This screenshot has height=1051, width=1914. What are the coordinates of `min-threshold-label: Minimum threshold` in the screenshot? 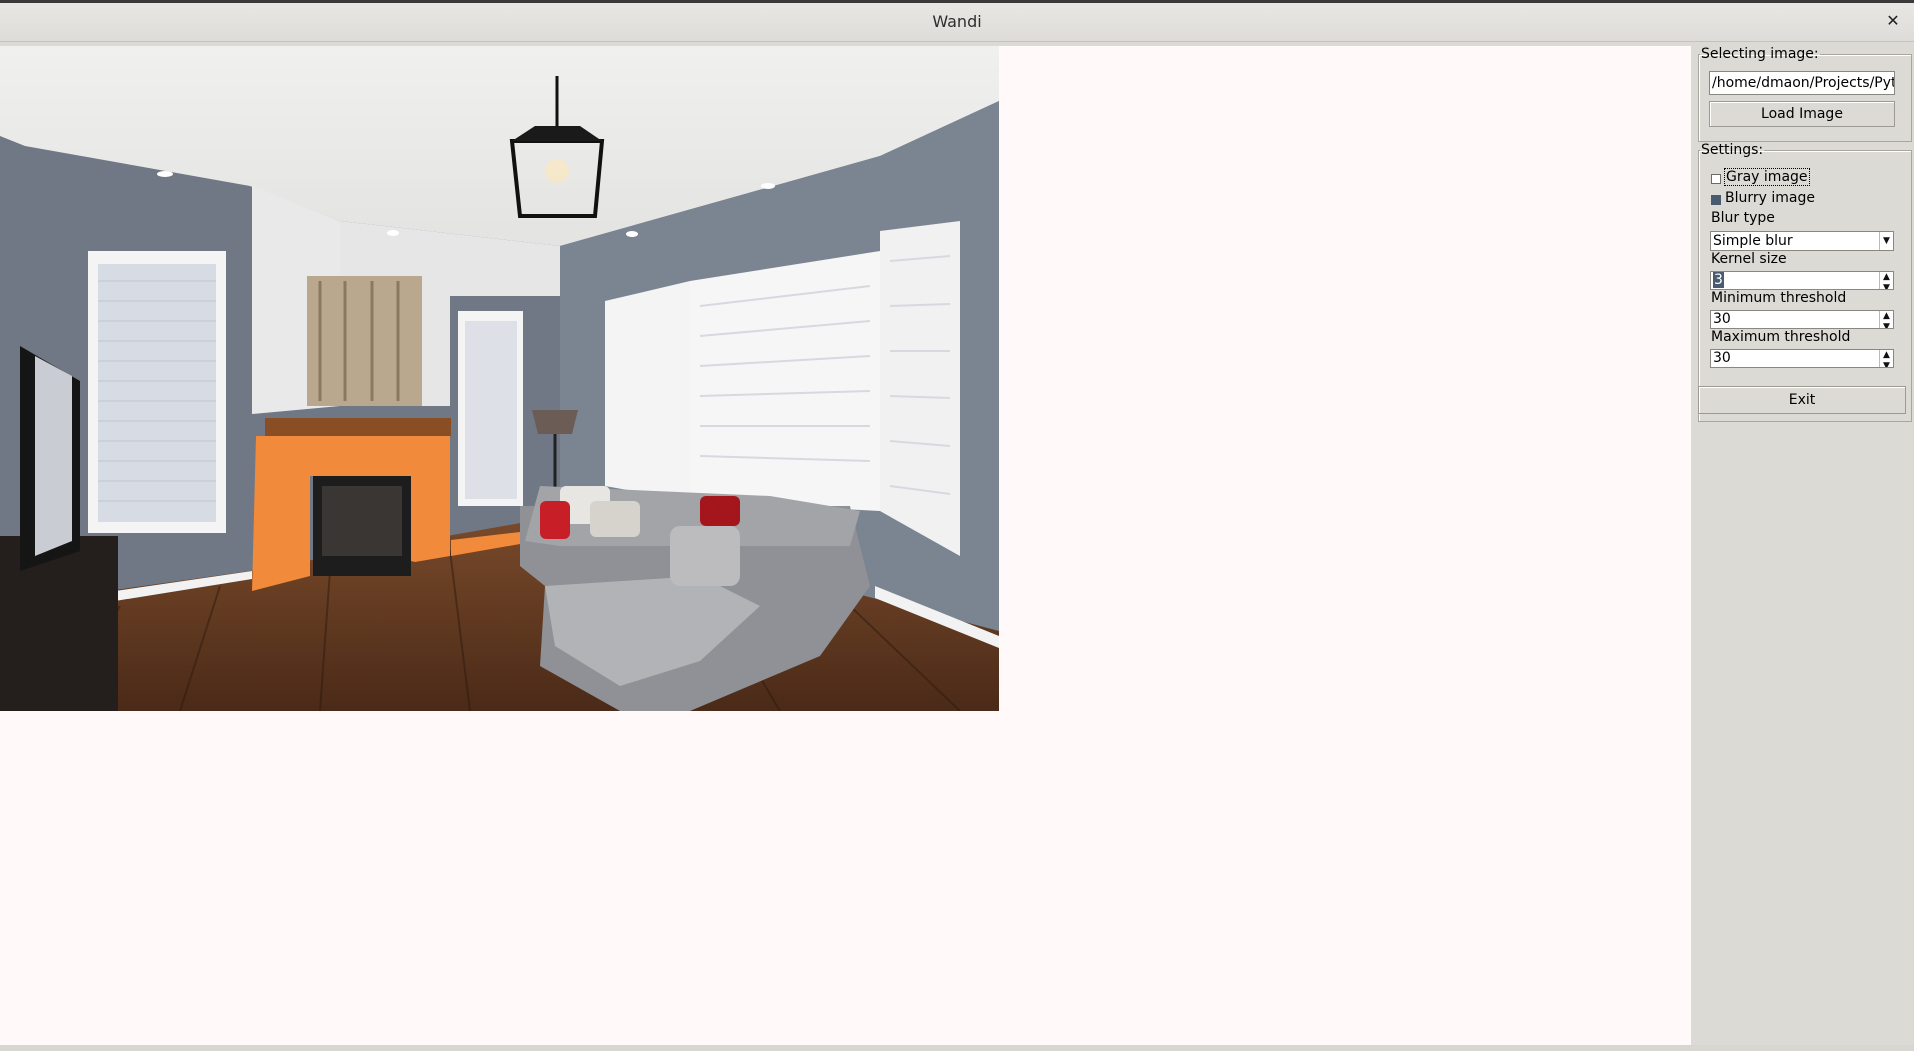 It's located at (1779, 298).